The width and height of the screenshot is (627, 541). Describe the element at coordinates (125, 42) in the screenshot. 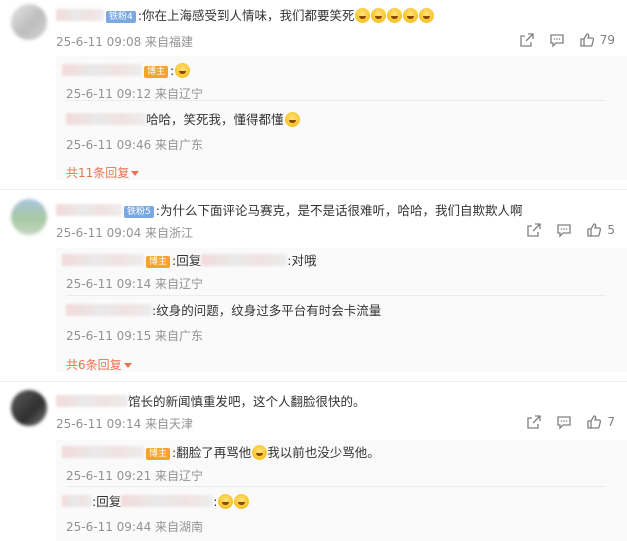

I see `comment-meta: 25-6-11 09:08 来自福建` at that location.